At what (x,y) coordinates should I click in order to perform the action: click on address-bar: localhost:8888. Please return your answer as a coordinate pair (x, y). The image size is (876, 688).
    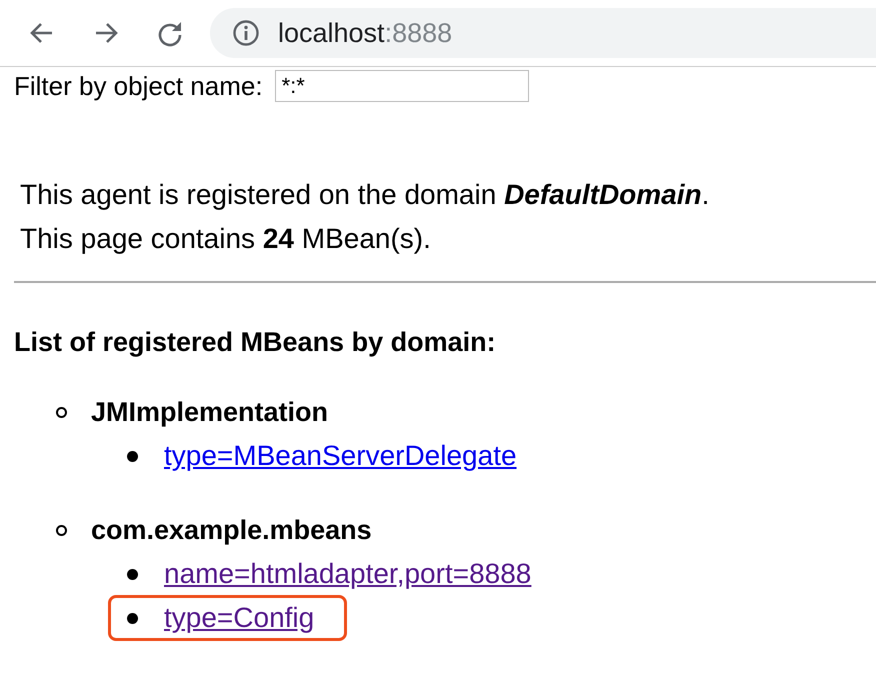
    Looking at the image, I should click on (543, 33).